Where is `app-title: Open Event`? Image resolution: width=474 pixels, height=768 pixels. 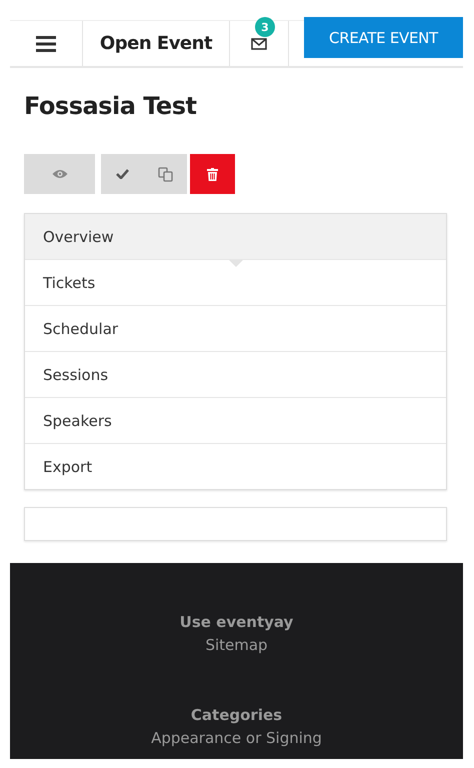
app-title: Open Event is located at coordinates (156, 43).